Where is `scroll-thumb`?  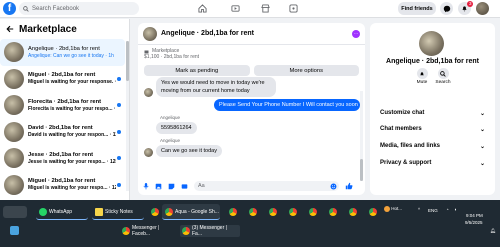 scroll-thumb is located at coordinates (127, 61).